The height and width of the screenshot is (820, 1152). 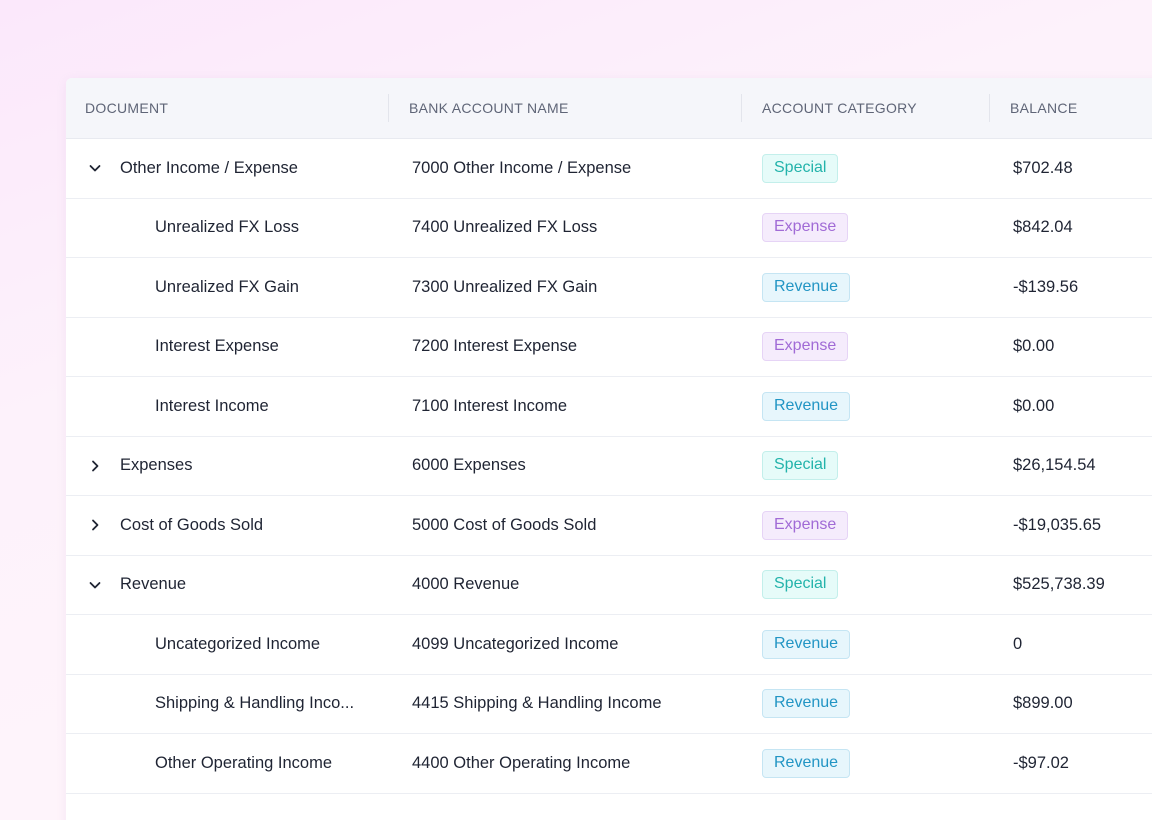 What do you see at coordinates (504, 524) in the screenshot?
I see `bank-account-name-cell: 5000 Cost of Goods Sold` at bounding box center [504, 524].